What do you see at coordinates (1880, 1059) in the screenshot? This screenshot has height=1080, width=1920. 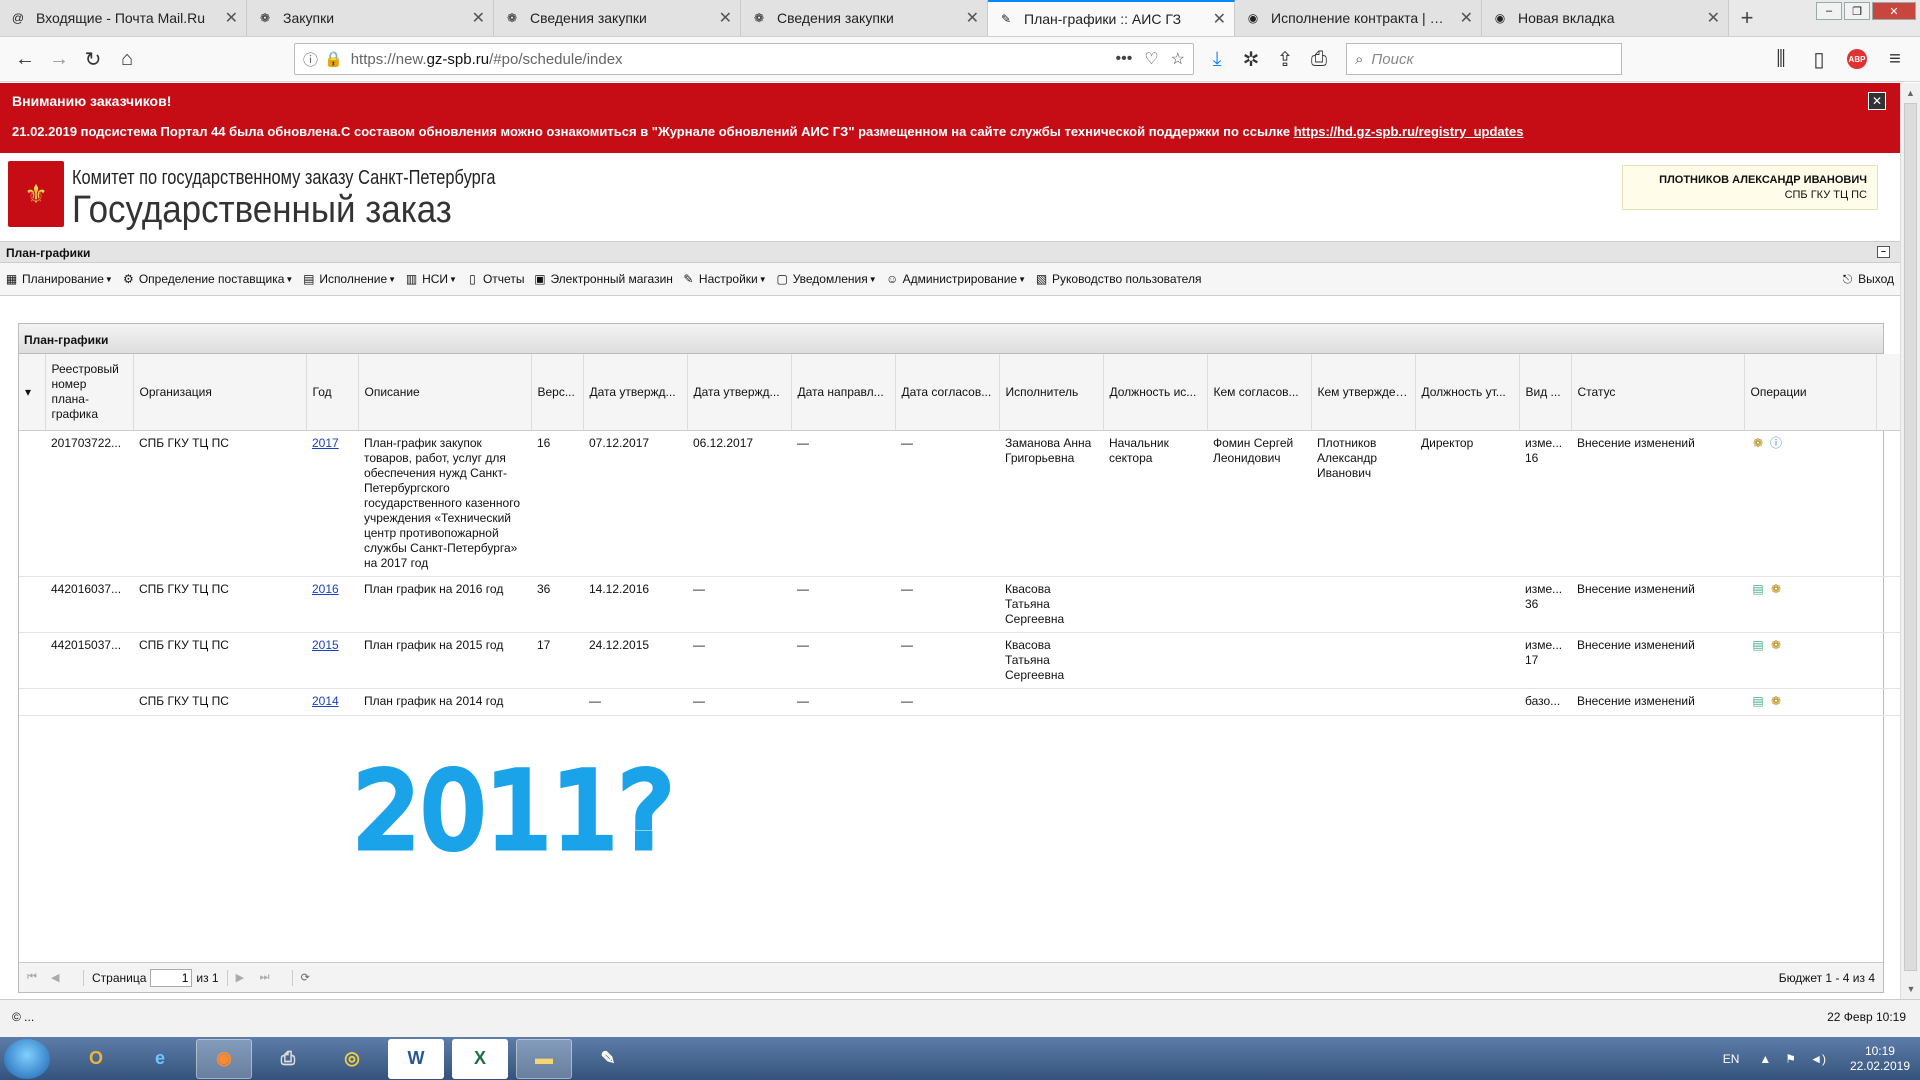 I see `clock: 10:19 22.02.2019` at bounding box center [1880, 1059].